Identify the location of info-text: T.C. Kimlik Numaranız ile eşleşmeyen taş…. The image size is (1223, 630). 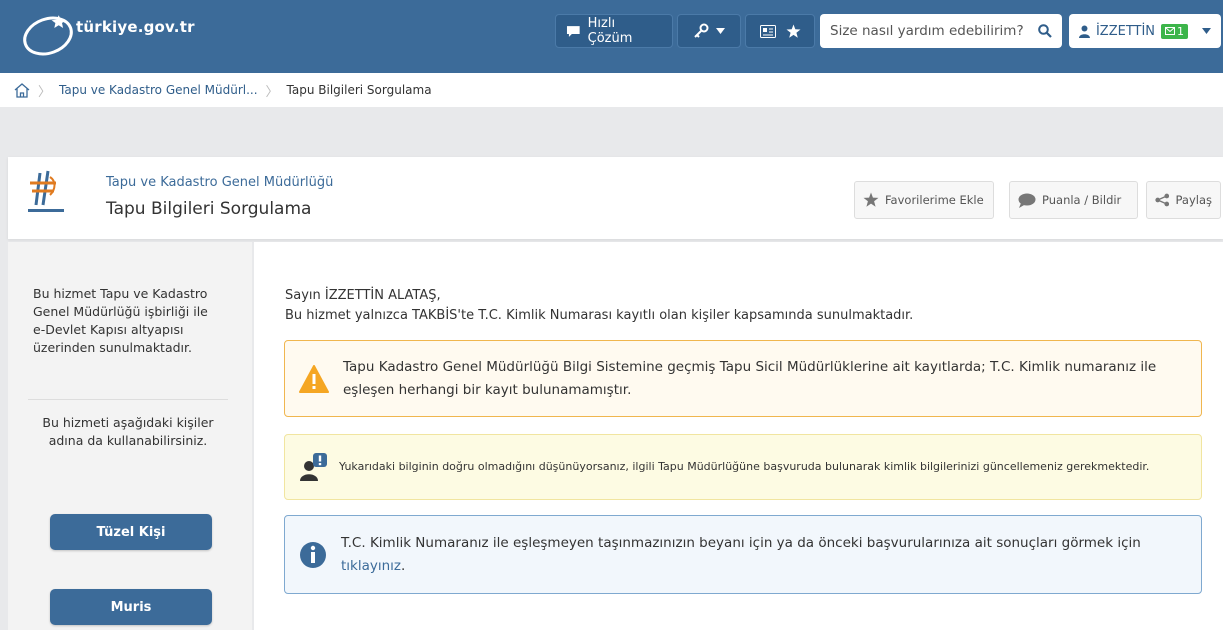
(741, 543).